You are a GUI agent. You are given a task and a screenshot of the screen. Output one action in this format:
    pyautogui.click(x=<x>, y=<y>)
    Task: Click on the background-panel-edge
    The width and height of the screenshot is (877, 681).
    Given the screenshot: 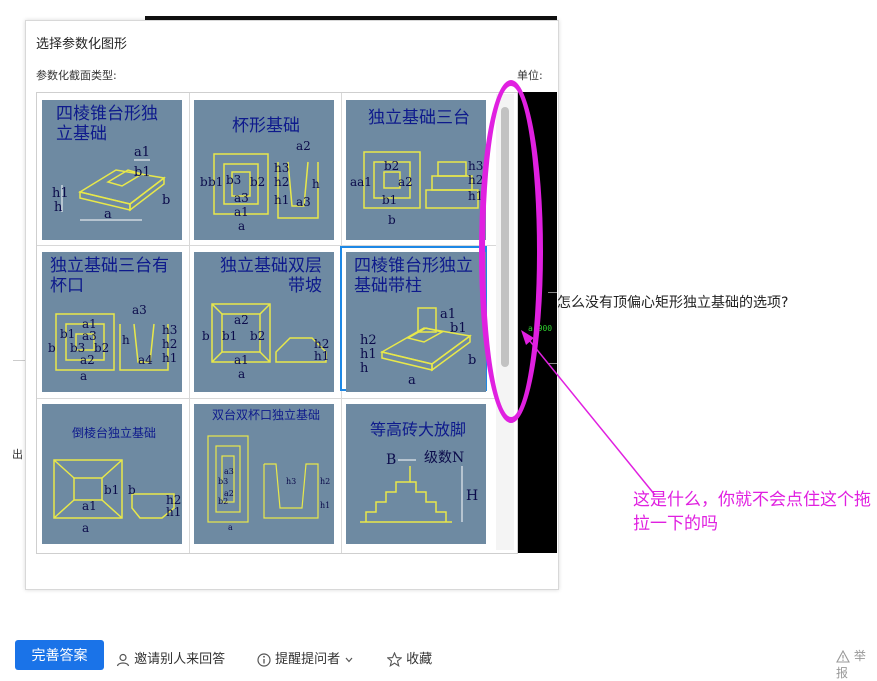 What is the action you would take?
    pyautogui.click(x=19, y=475)
    